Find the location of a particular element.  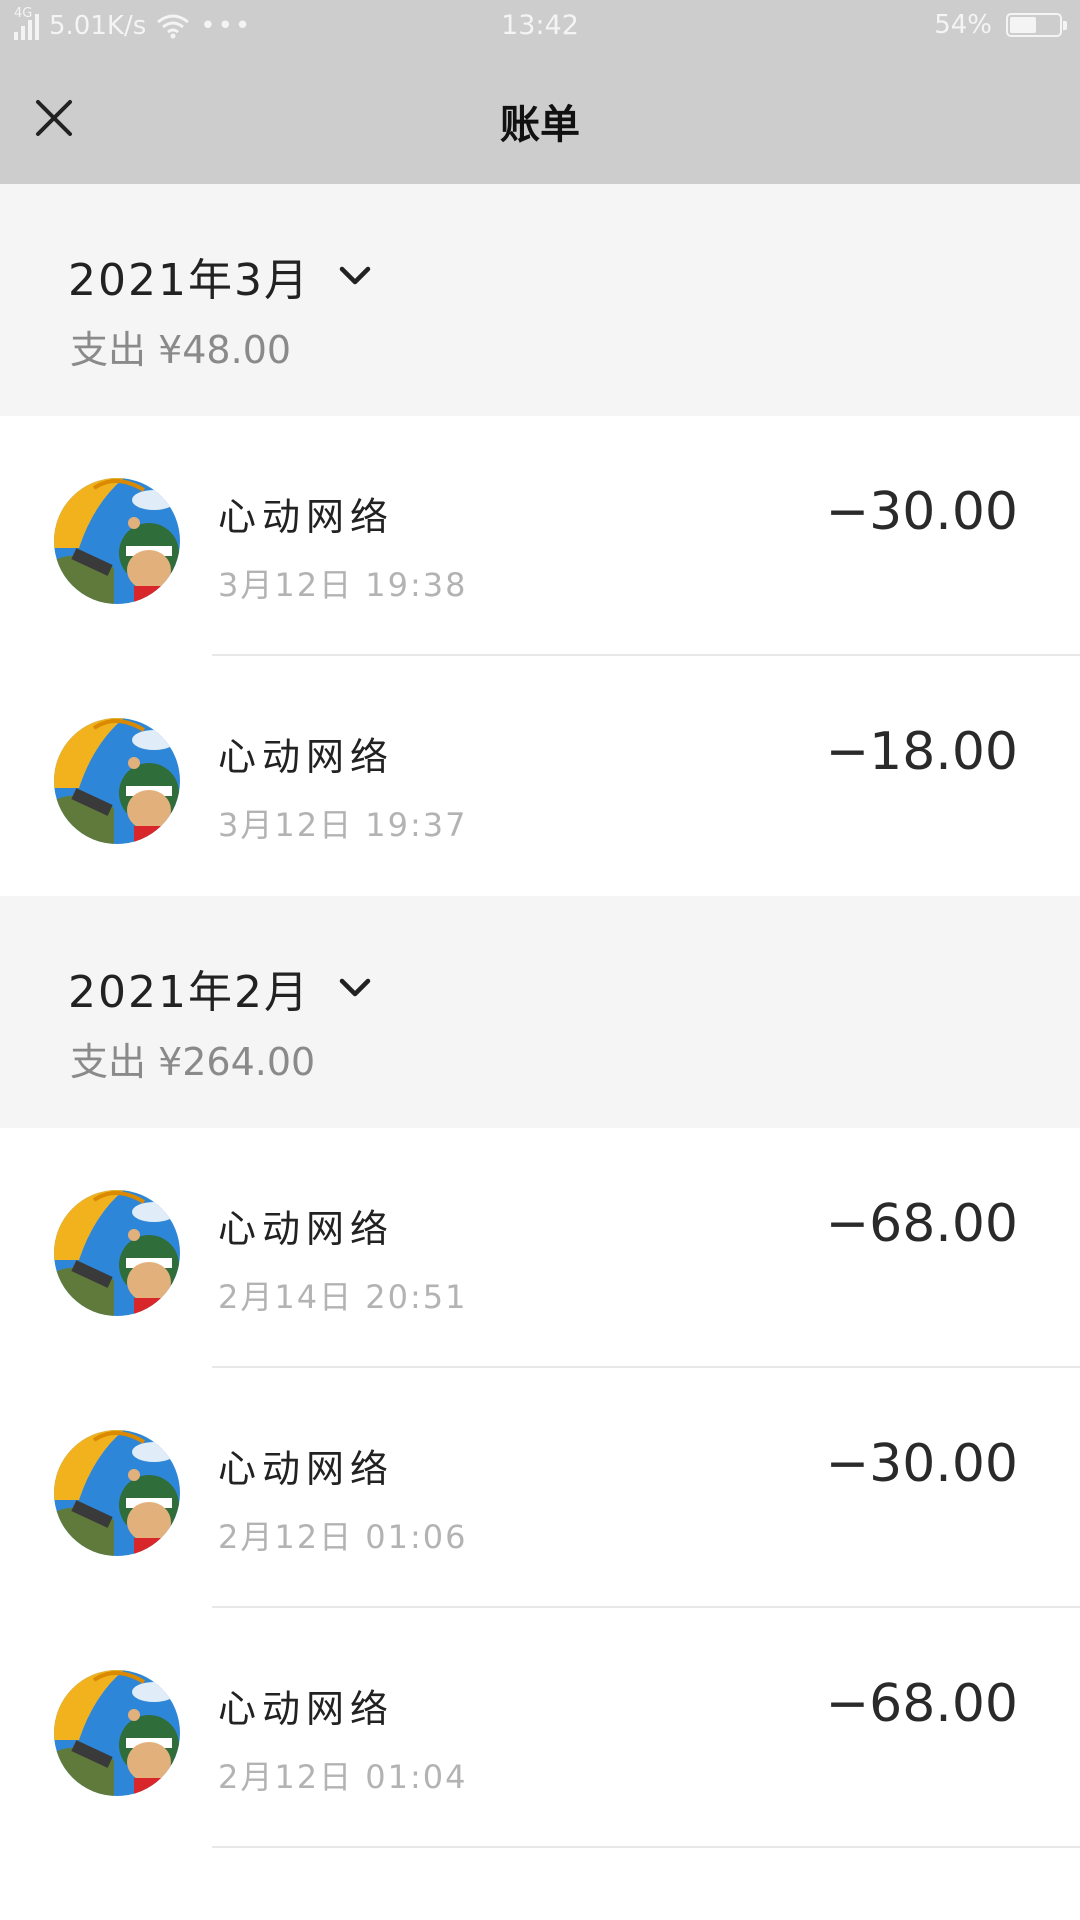

page-title: 账单 is located at coordinates (540, 125).